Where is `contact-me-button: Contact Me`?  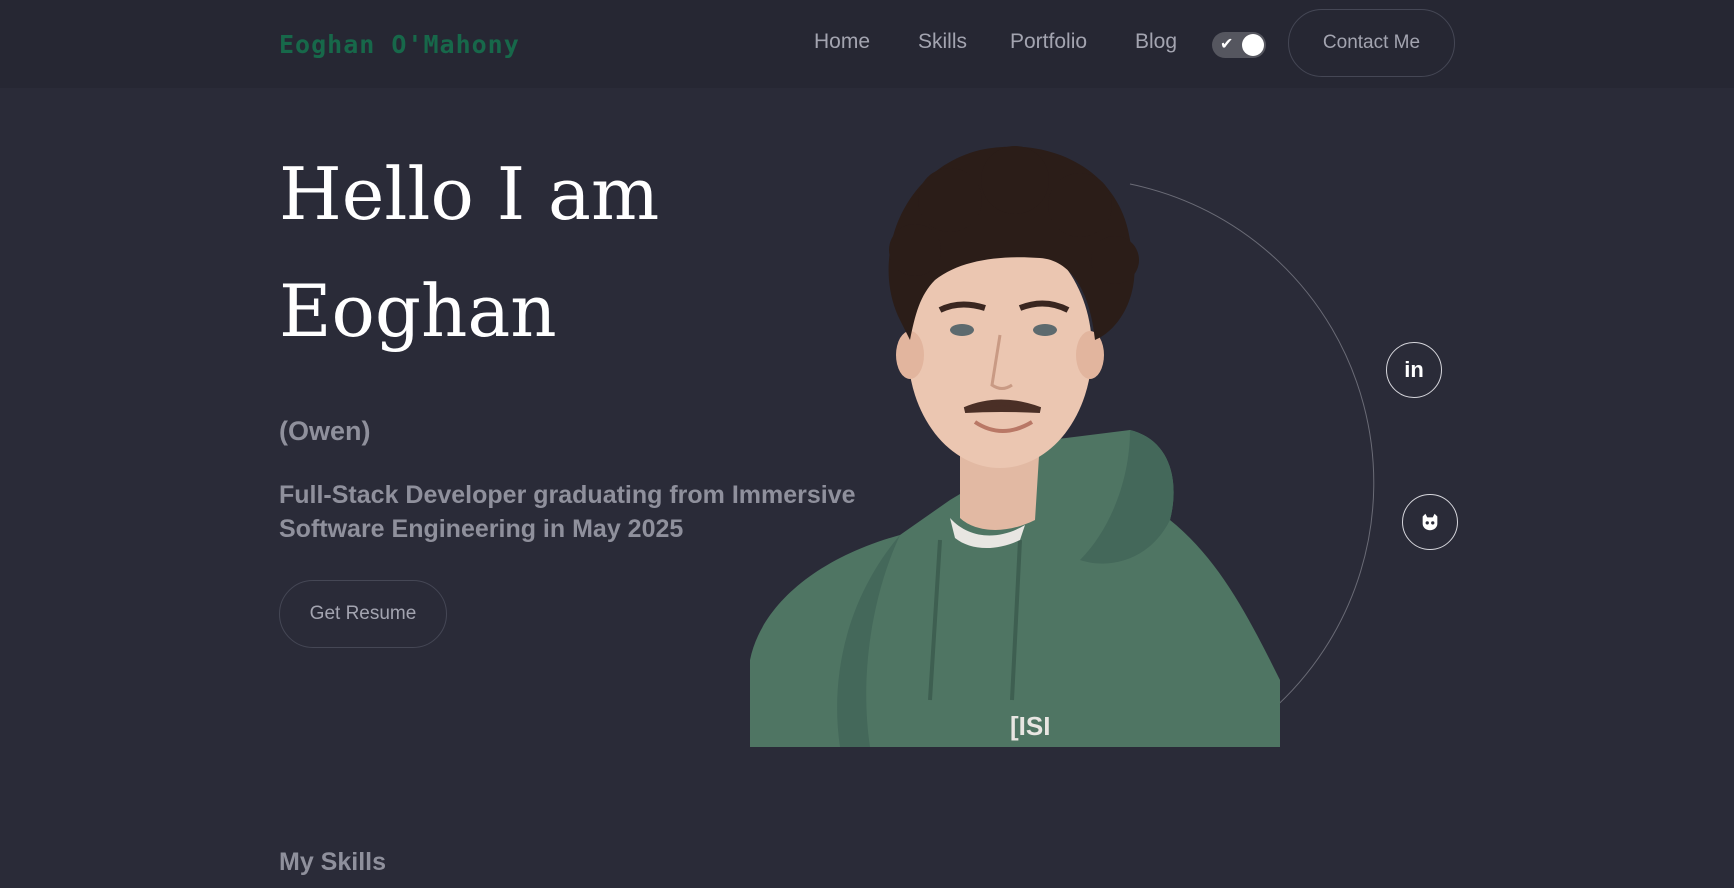 contact-me-button: Contact Me is located at coordinates (1371, 43).